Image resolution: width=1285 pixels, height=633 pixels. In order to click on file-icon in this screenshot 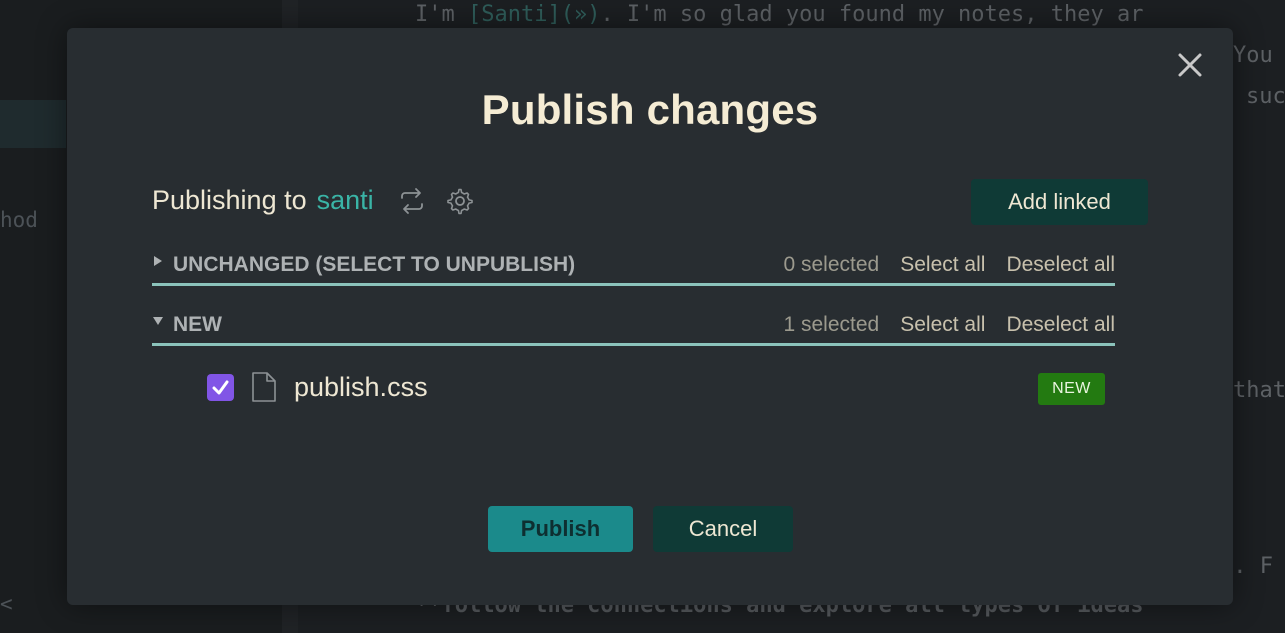, I will do `click(264, 387)`.